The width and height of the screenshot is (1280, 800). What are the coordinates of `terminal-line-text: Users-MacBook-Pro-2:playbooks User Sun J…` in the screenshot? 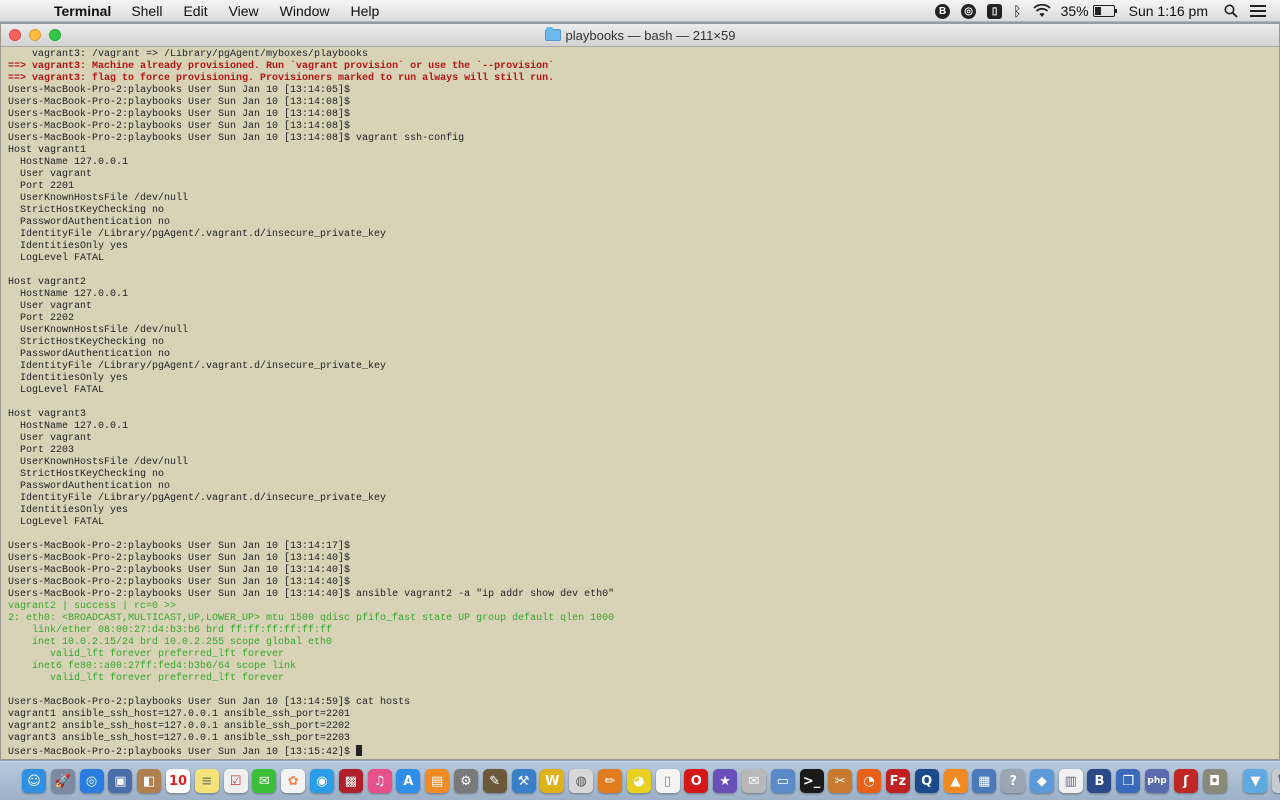 It's located at (179, 570).